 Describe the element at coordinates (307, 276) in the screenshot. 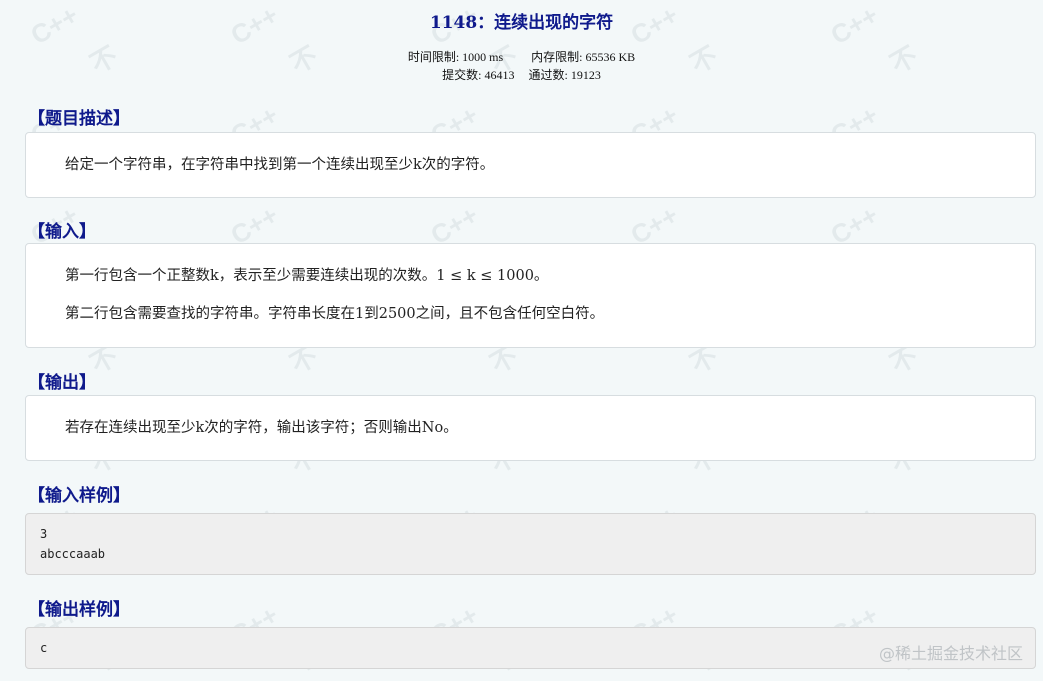

I see `input-line-1: 第一行包含一个正整数k，表示至少需要连续出现的次数。1 ≤ k ≤ 1000。` at that location.